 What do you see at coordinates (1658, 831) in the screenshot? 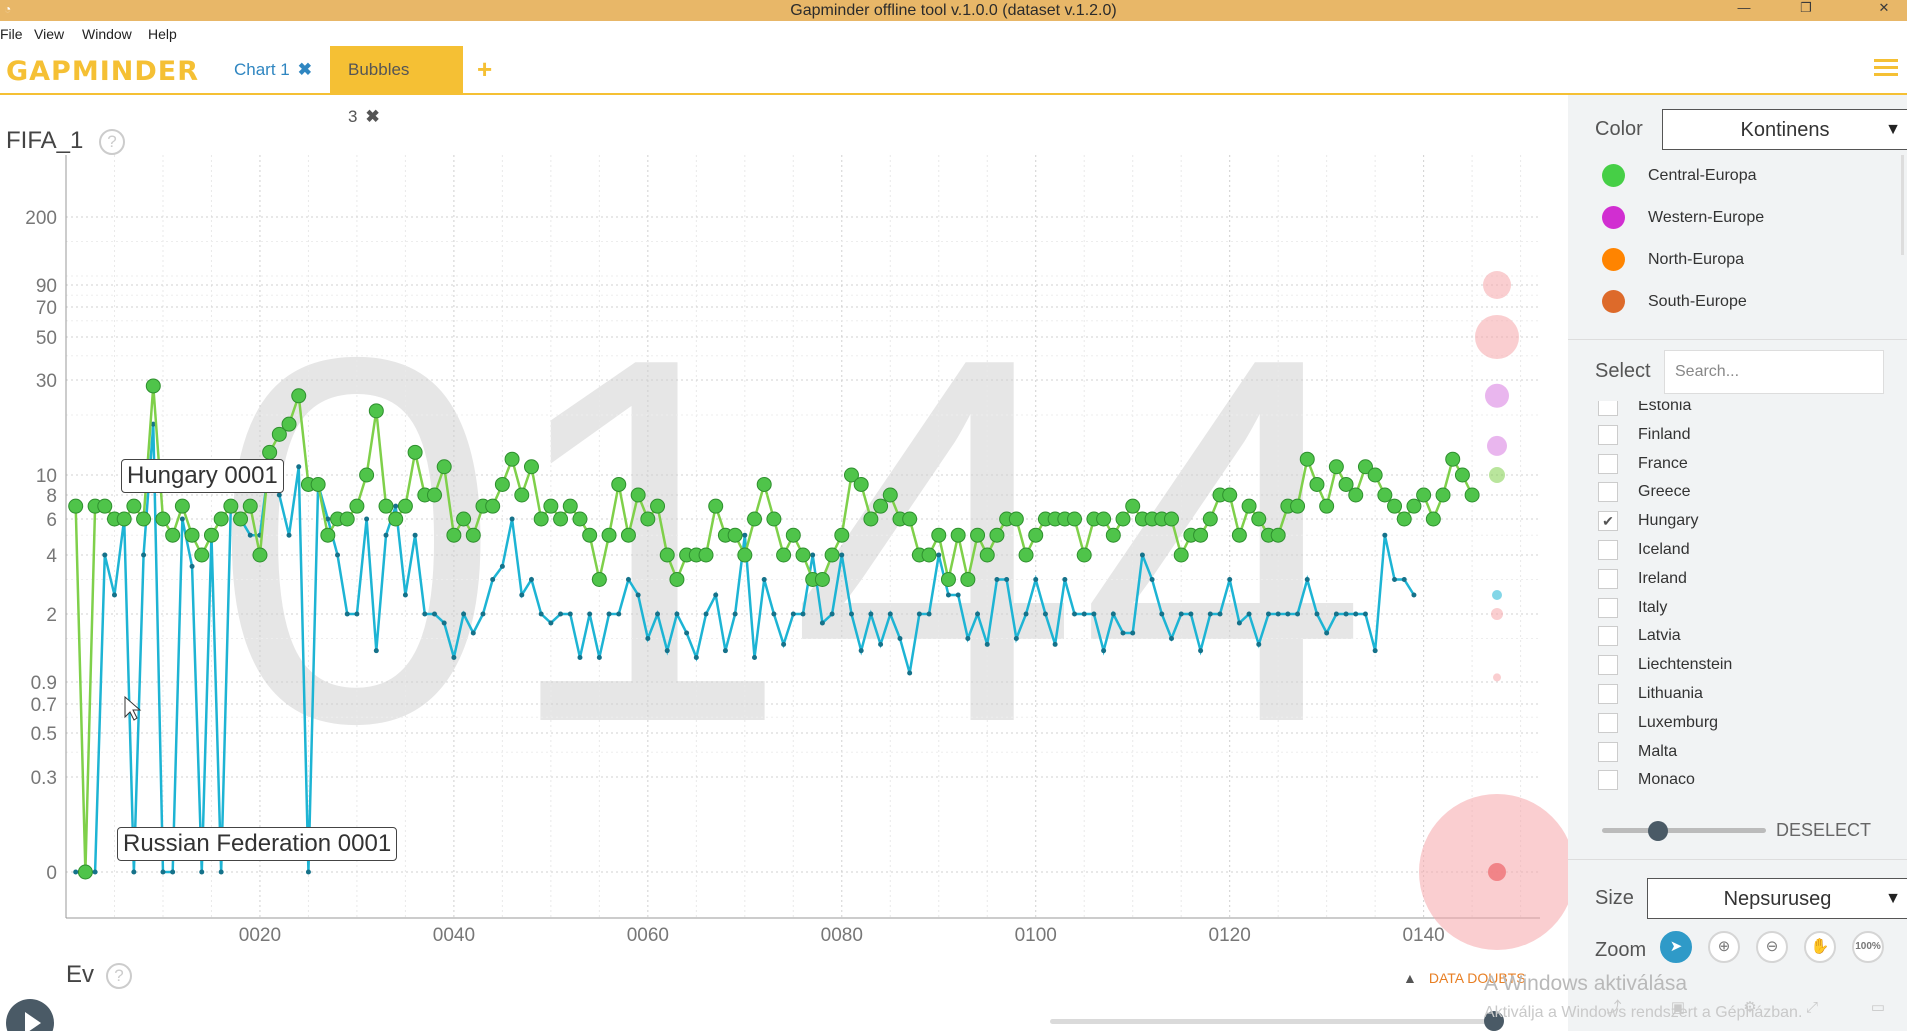
I see `opacity-slider-handle` at bounding box center [1658, 831].